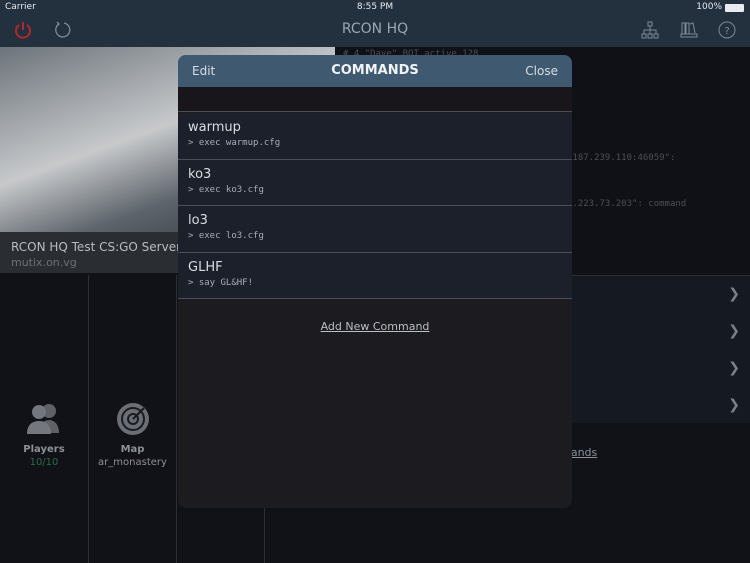 The width and height of the screenshot is (750, 563). What do you see at coordinates (375, 182) in the screenshot?
I see `command-row: ko3 > exec ko3.cfg` at bounding box center [375, 182].